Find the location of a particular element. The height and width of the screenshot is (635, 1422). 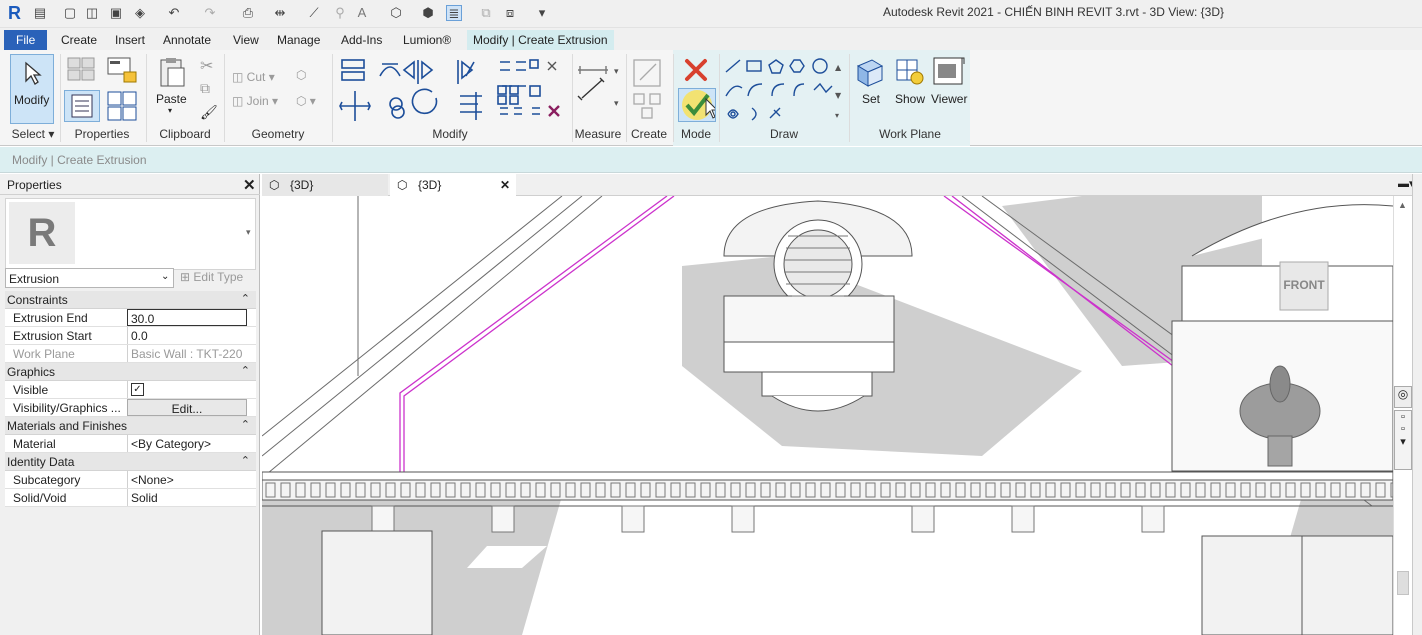

paste-label: Paste is located at coordinates (171, 99).